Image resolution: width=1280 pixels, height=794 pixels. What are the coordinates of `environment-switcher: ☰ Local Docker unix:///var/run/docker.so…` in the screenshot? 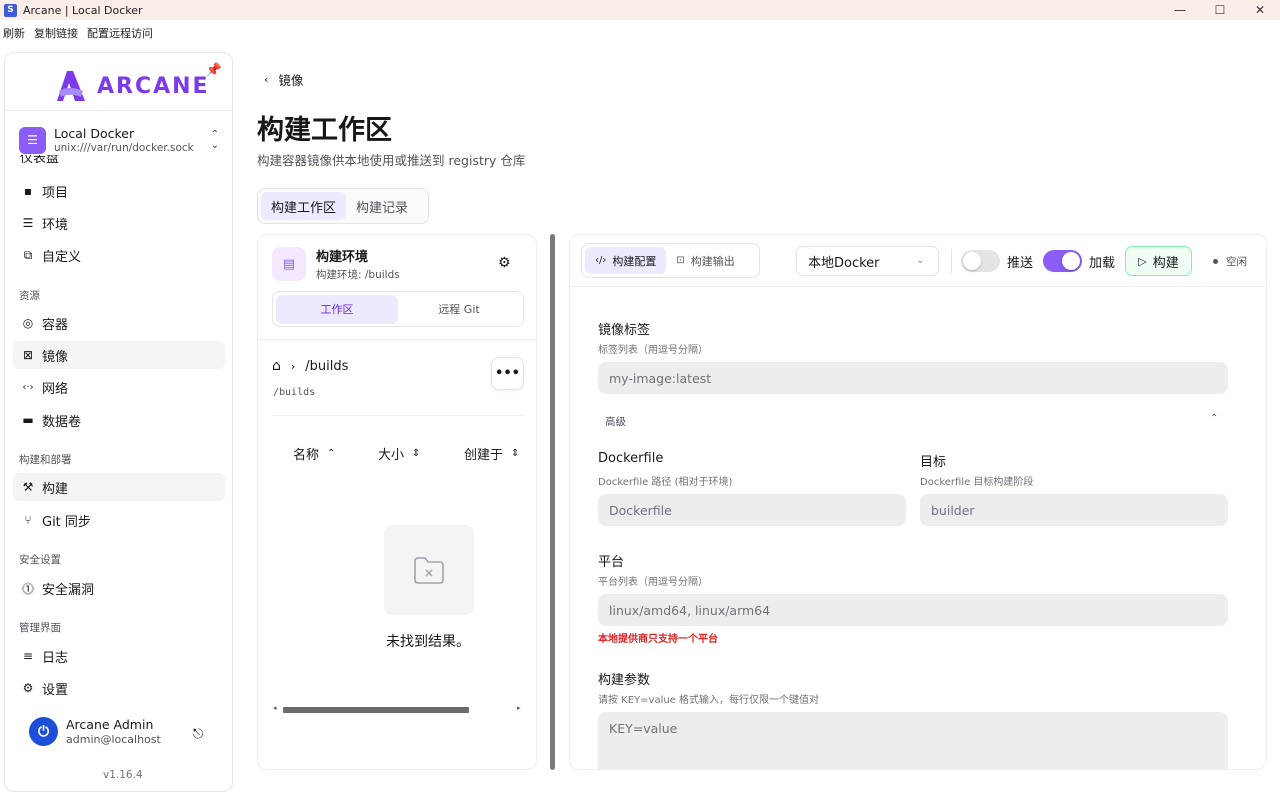 It's located at (119, 140).